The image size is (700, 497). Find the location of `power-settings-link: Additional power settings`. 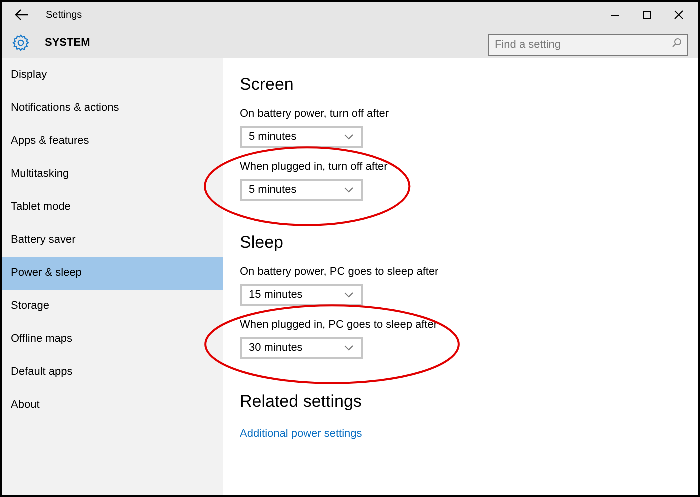

power-settings-link: Additional power settings is located at coordinates (301, 434).